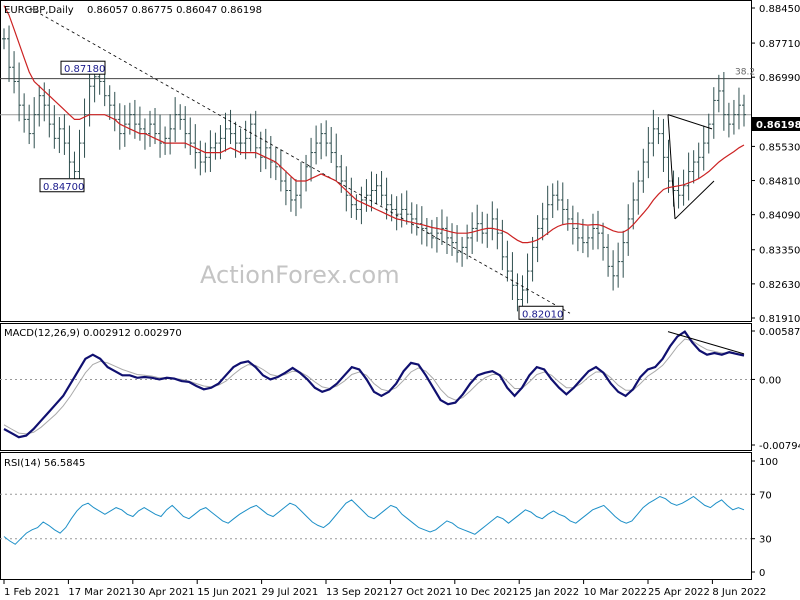 Image resolution: width=800 pixels, height=600 pixels. I want to click on macd-y-tick-label: -0.007945, so click(779, 446).